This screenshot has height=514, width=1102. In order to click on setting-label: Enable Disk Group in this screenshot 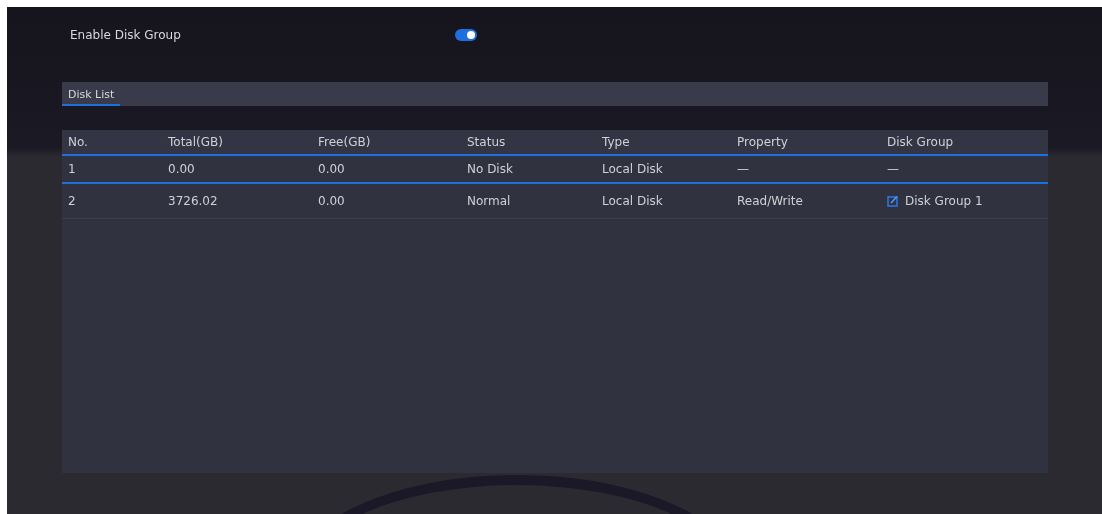, I will do `click(126, 35)`.